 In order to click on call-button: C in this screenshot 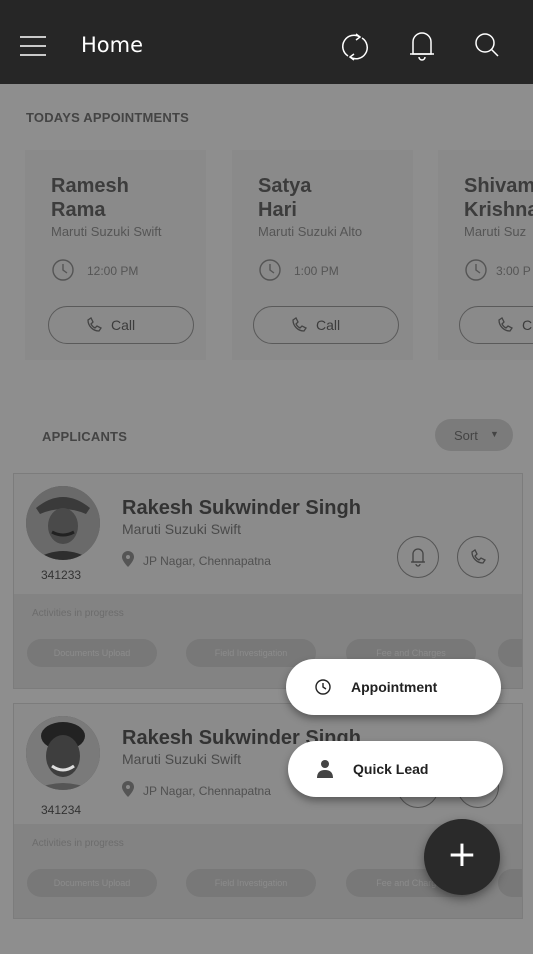, I will do `click(496, 325)`.